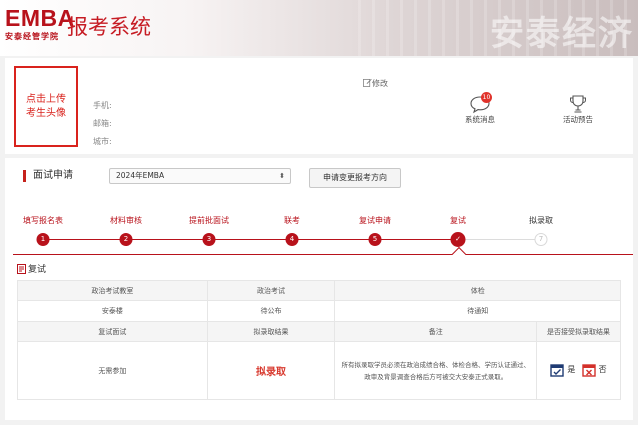 The width and height of the screenshot is (638, 425). What do you see at coordinates (102, 141) in the screenshot?
I see `city-label: 城市:` at bounding box center [102, 141].